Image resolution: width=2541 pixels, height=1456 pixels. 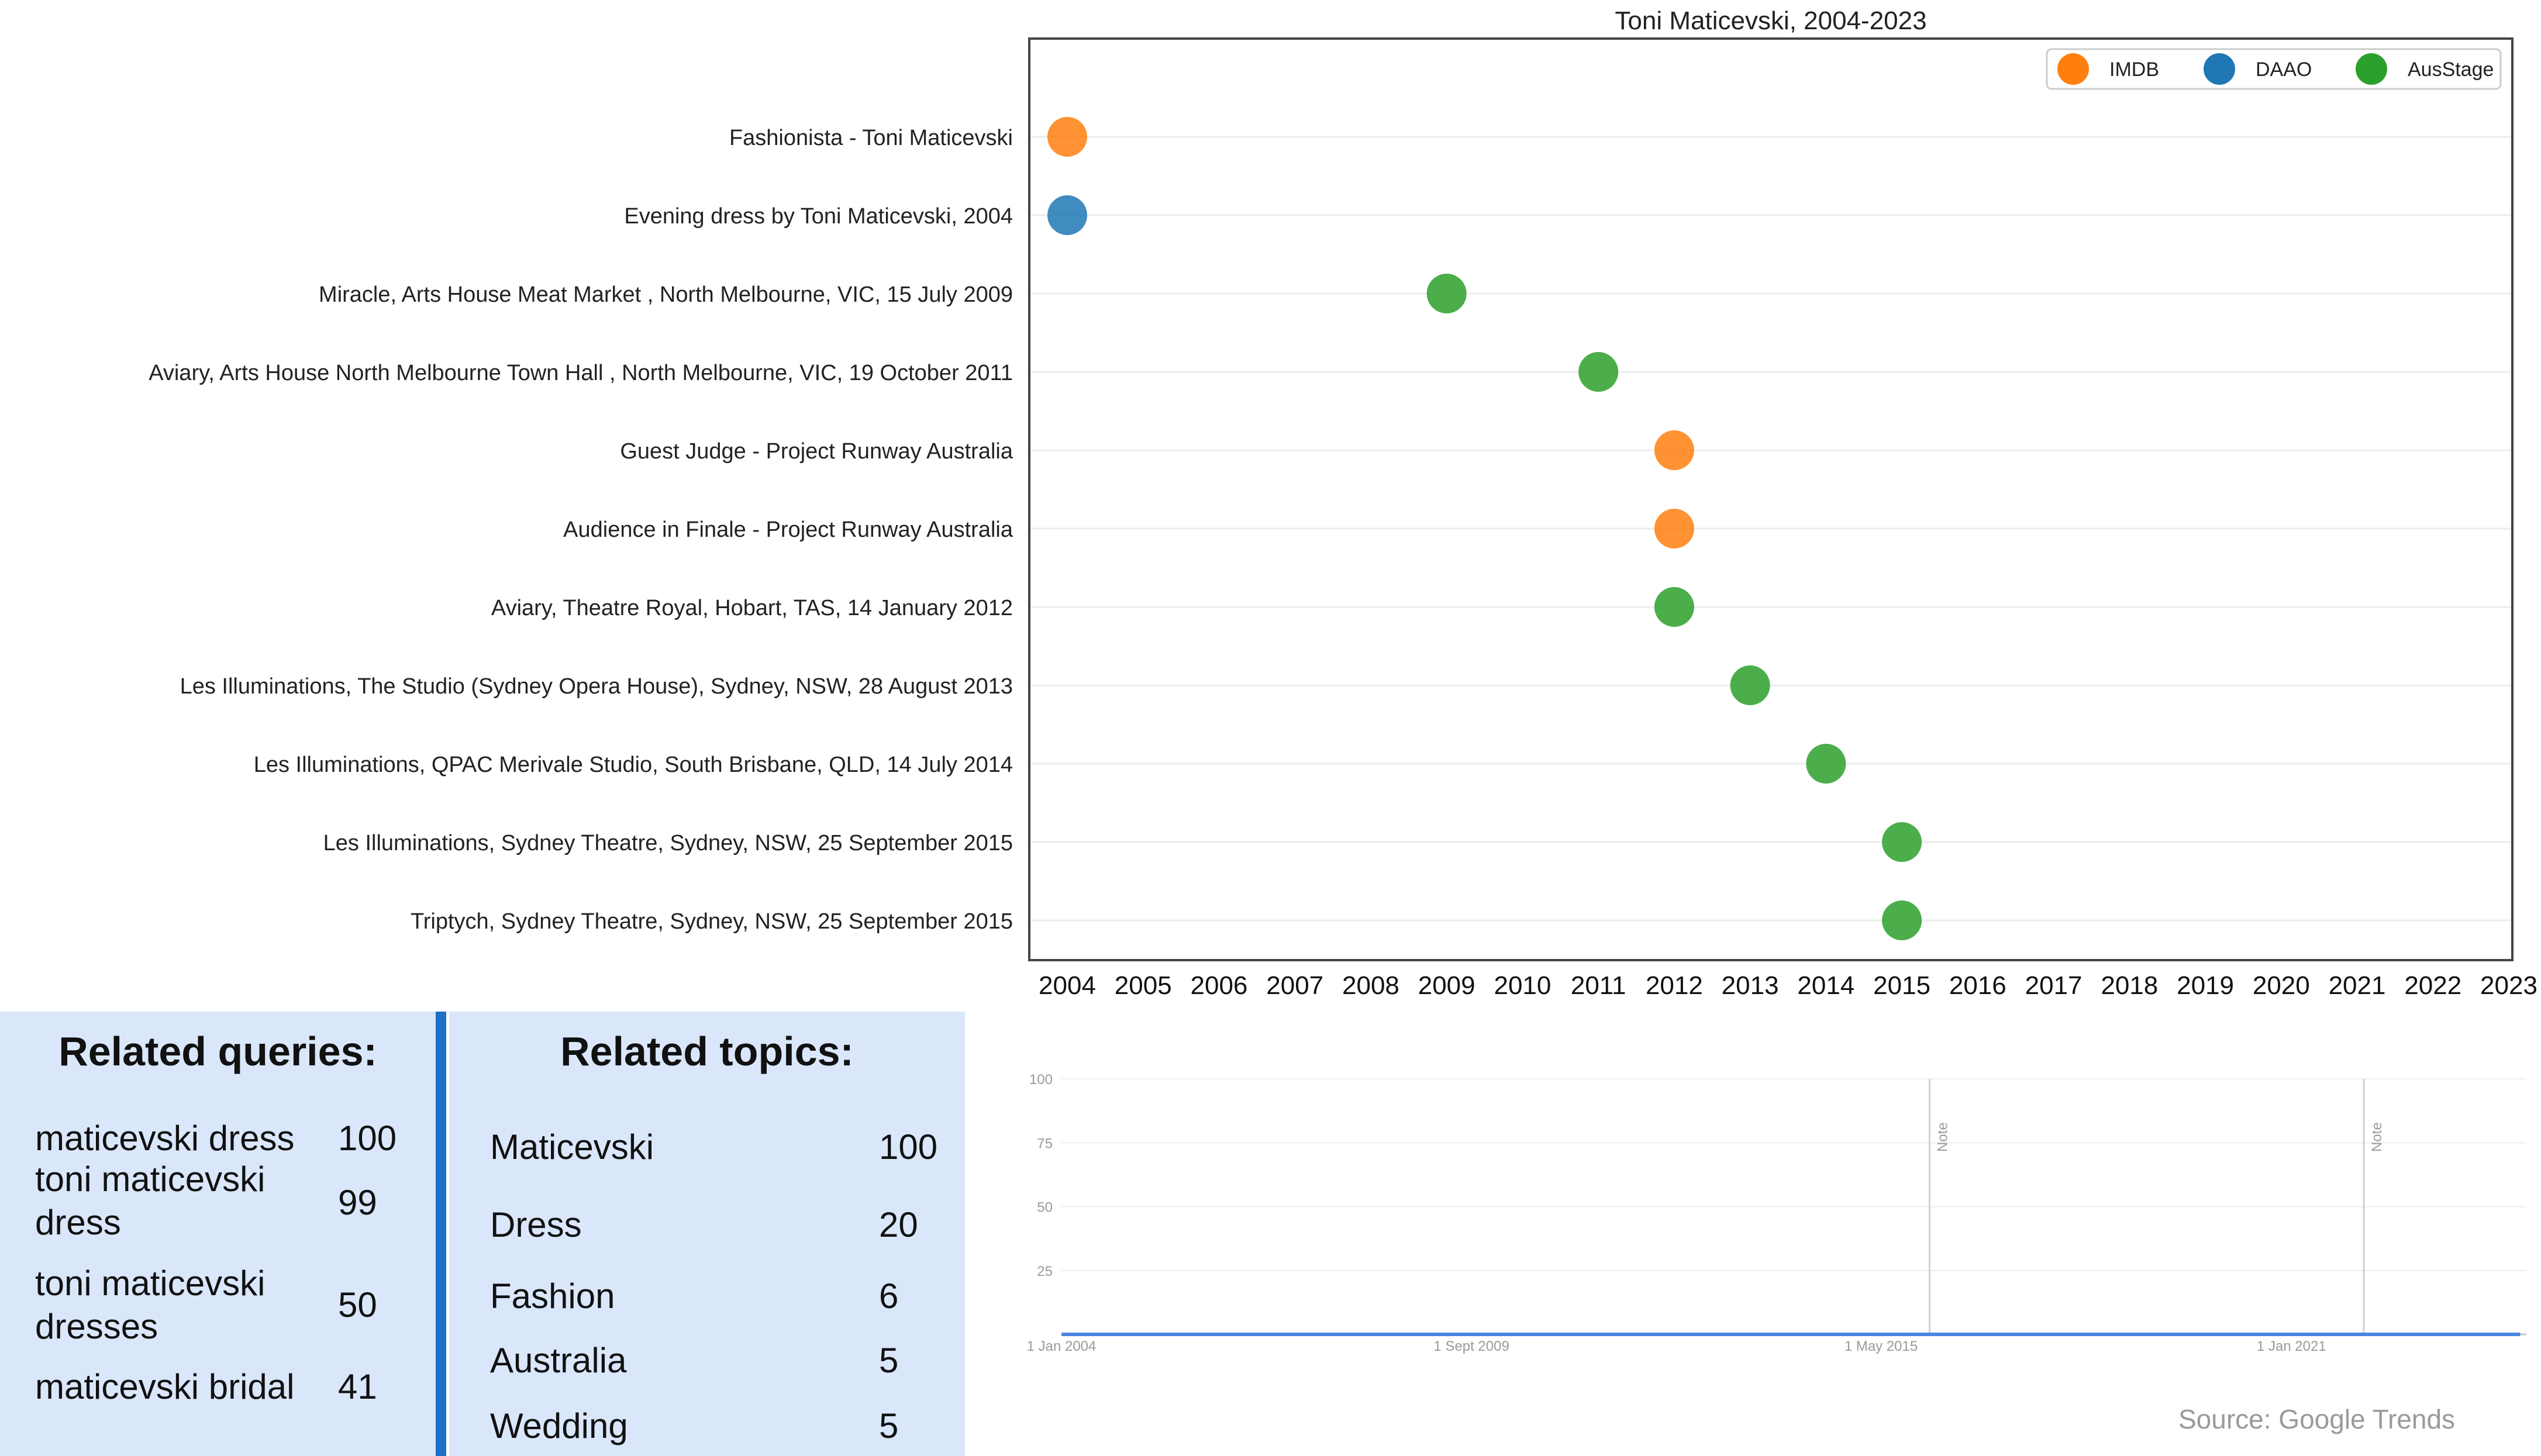 I want to click on topic-item-value: 100, so click(x=908, y=1147).